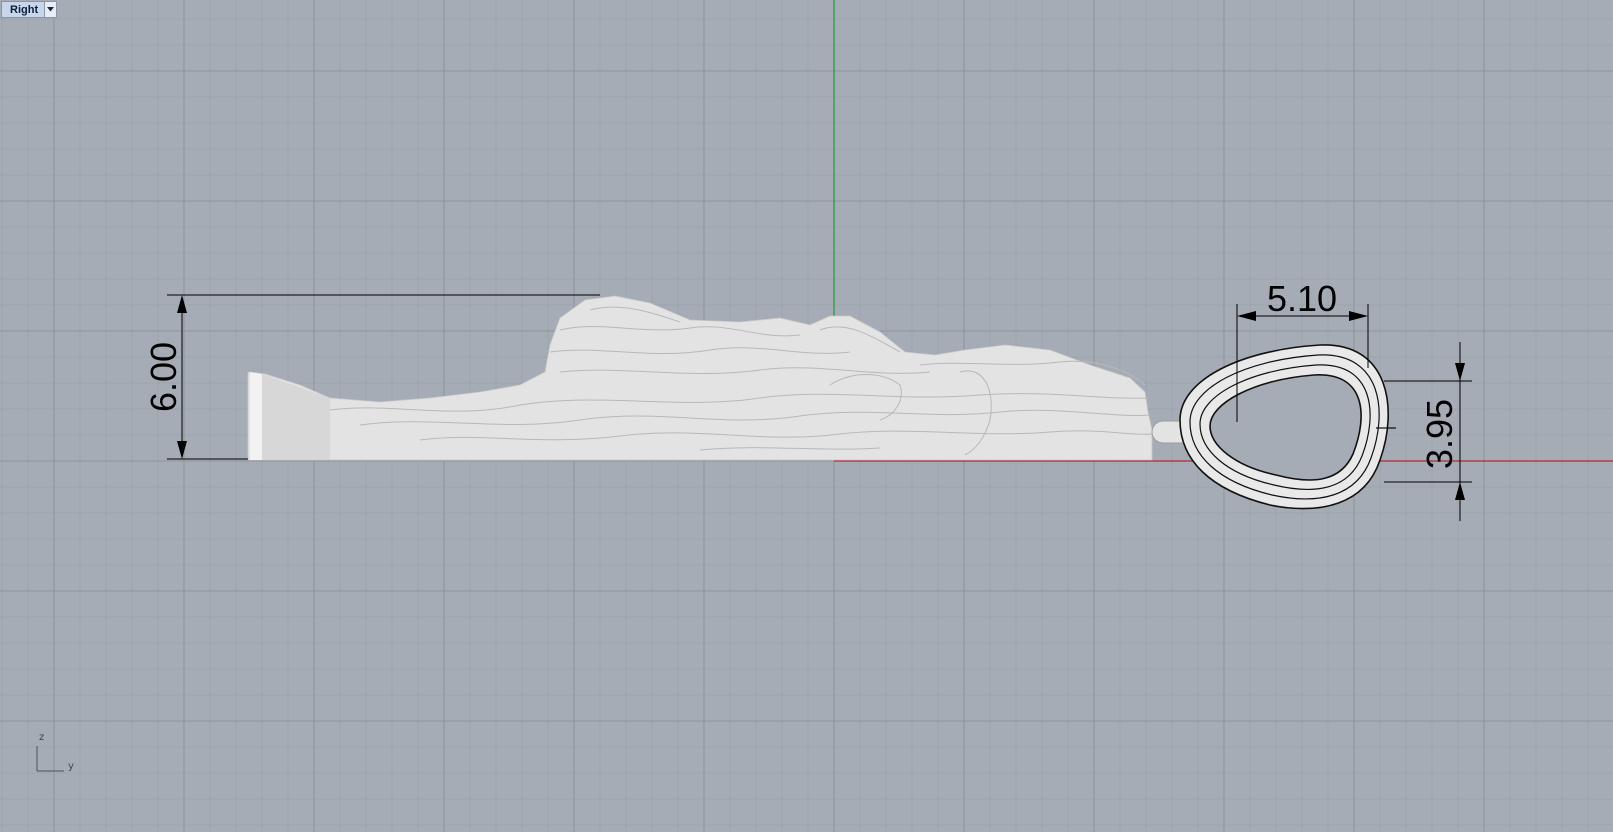 Image resolution: width=1613 pixels, height=832 pixels. I want to click on axis-icon, so click(50, 759).